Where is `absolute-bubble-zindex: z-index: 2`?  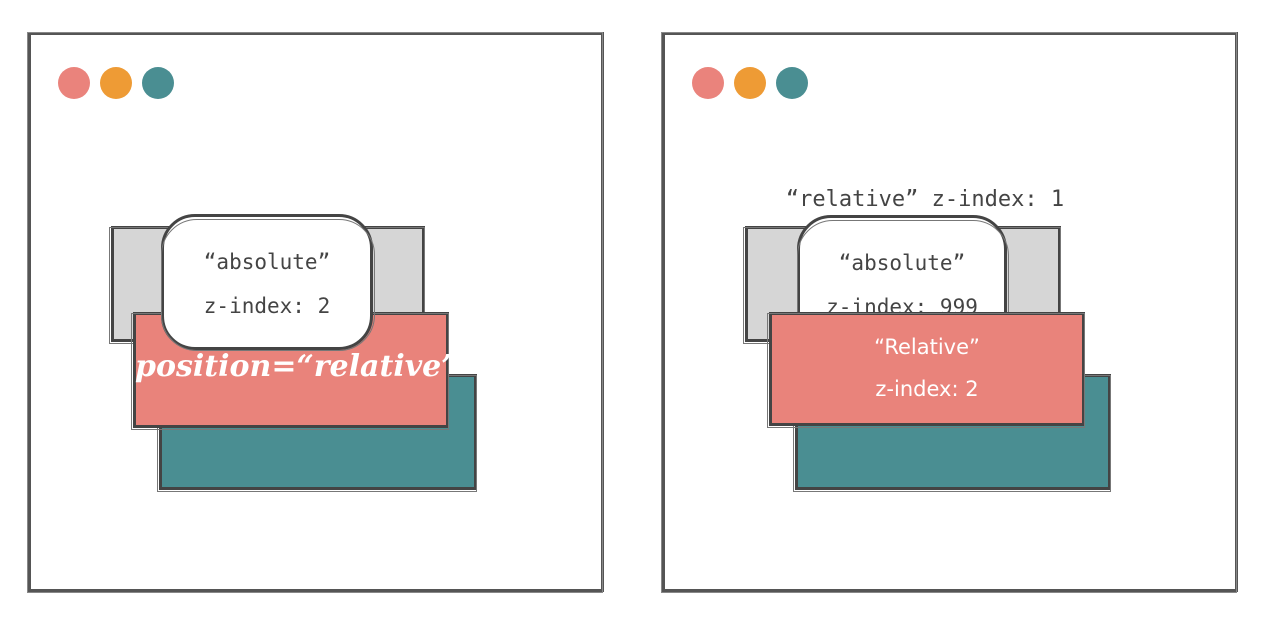
absolute-bubble-zindex: z-index: 2 is located at coordinates (267, 306).